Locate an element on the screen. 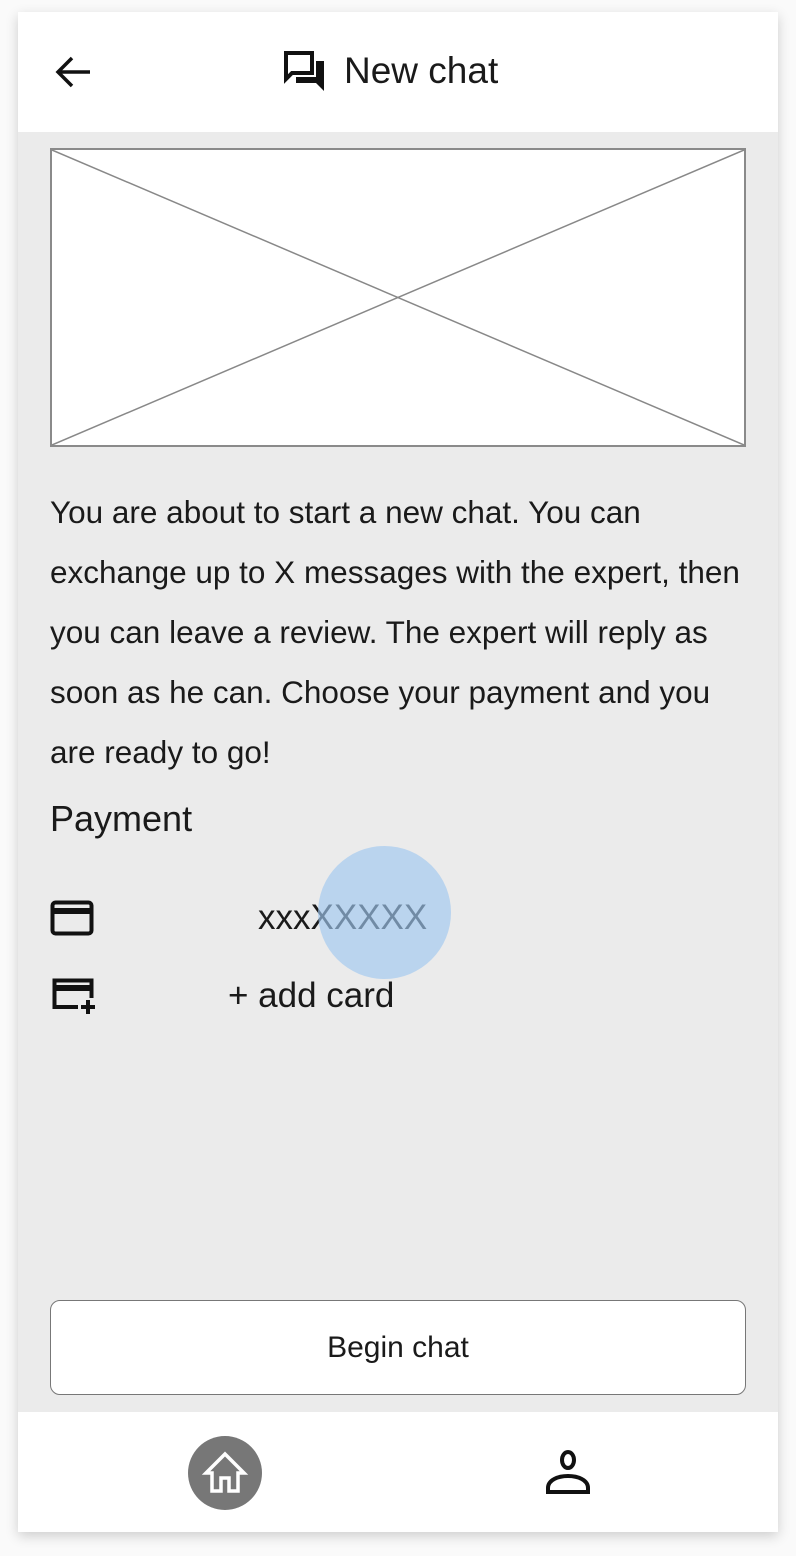 The width and height of the screenshot is (796, 1556). add-card-option: + add card is located at coordinates (260, 996).